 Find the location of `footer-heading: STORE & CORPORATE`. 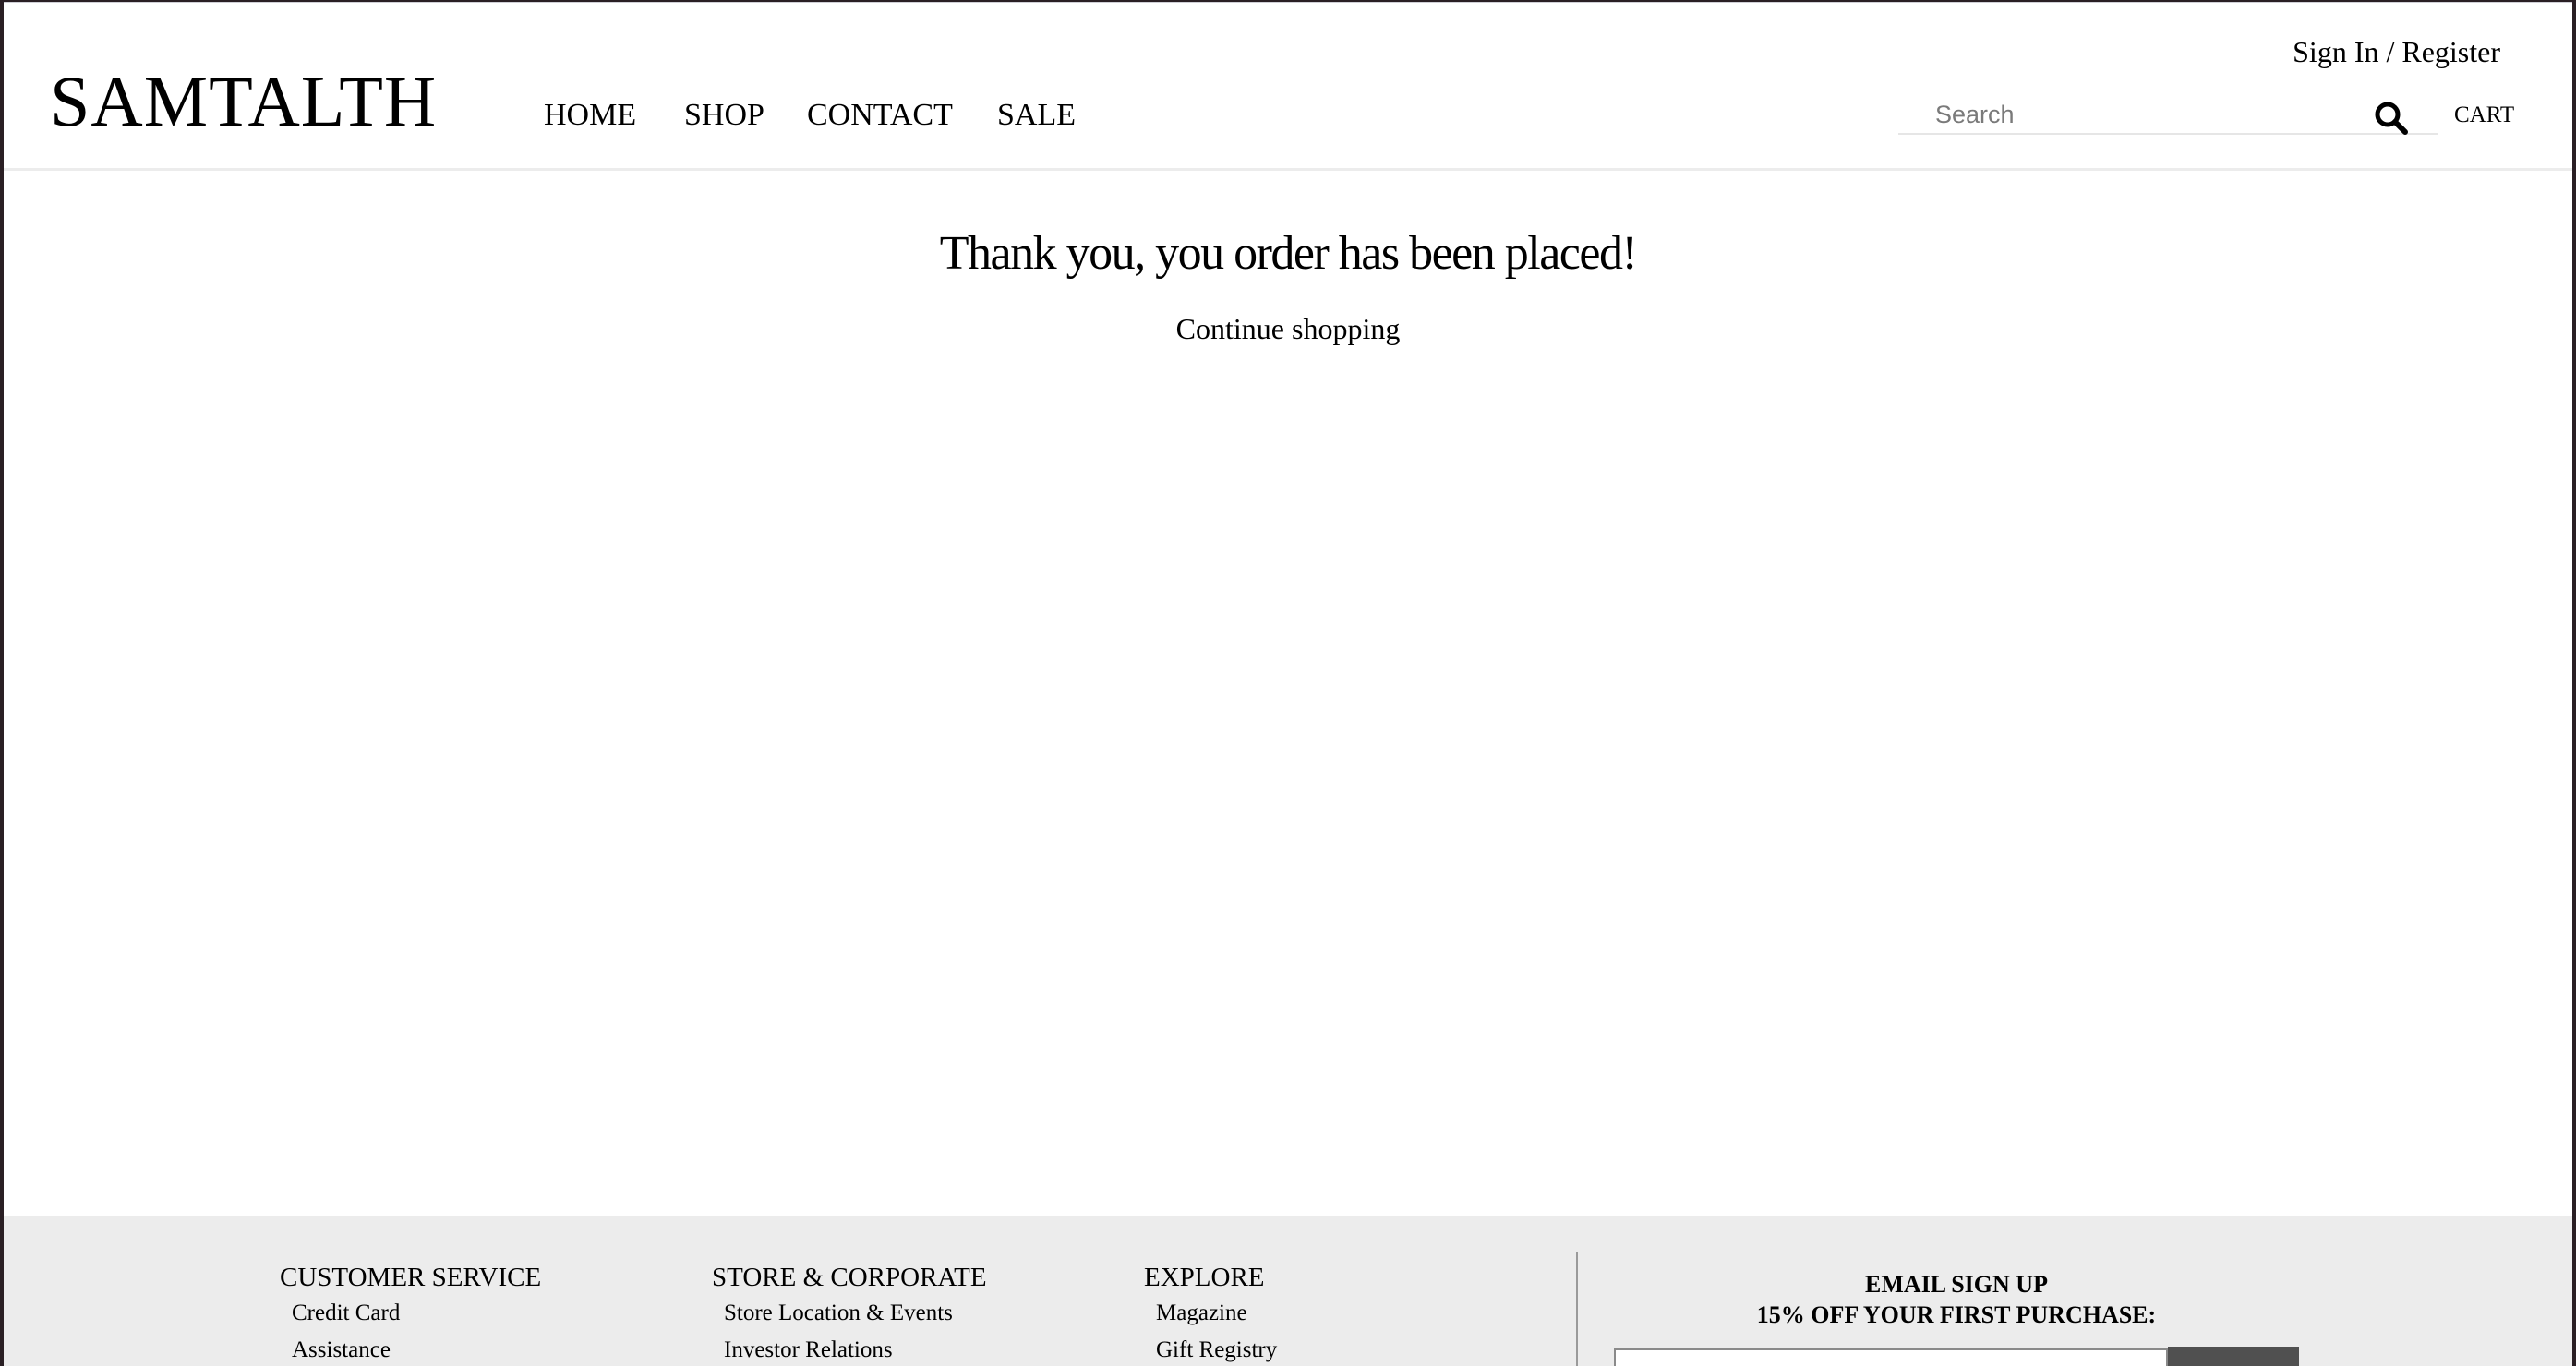

footer-heading: STORE & CORPORATE is located at coordinates (849, 1277).